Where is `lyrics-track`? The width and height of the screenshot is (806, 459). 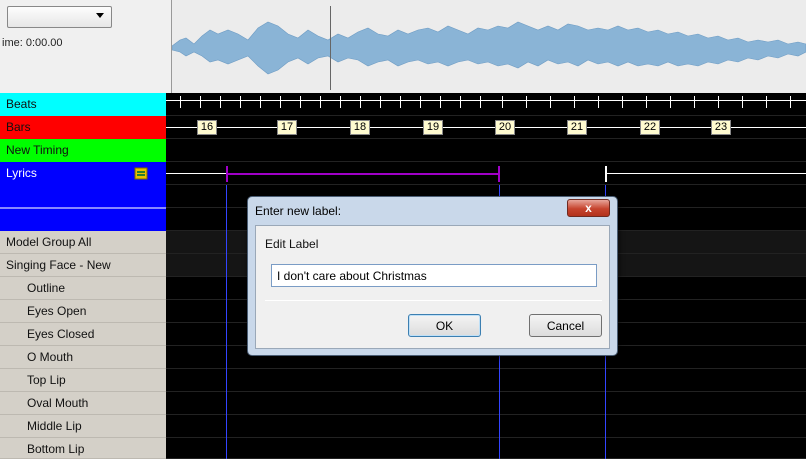 lyrics-track is located at coordinates (486, 173).